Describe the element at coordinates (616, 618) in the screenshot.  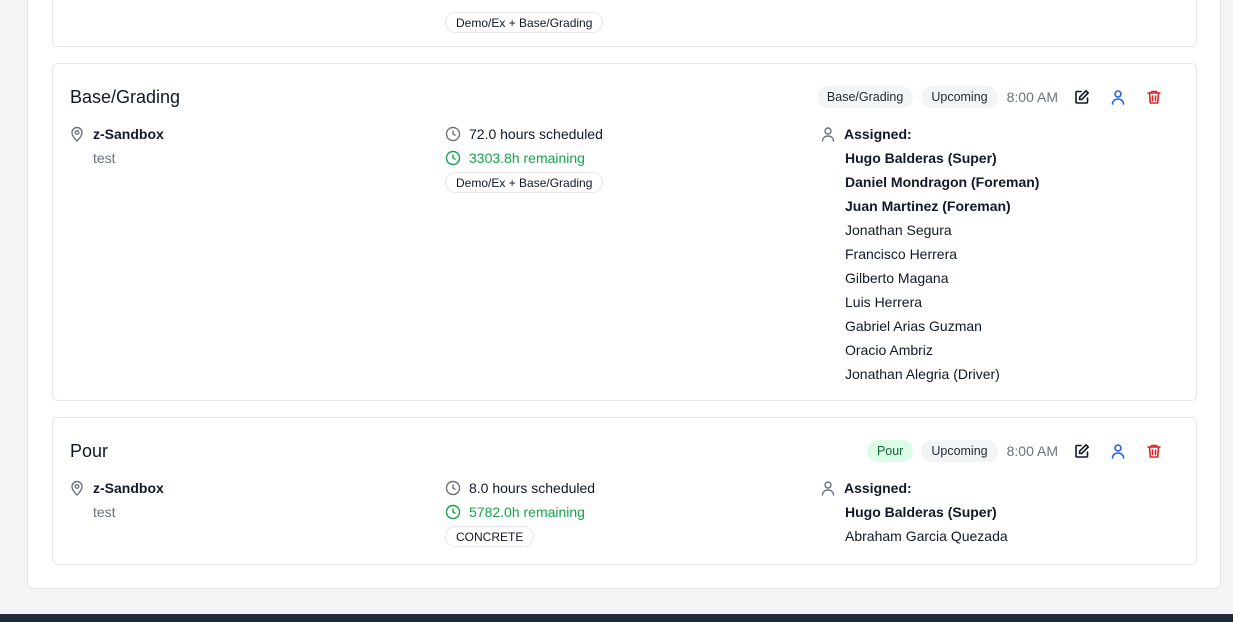
I see `os-taskbar` at that location.